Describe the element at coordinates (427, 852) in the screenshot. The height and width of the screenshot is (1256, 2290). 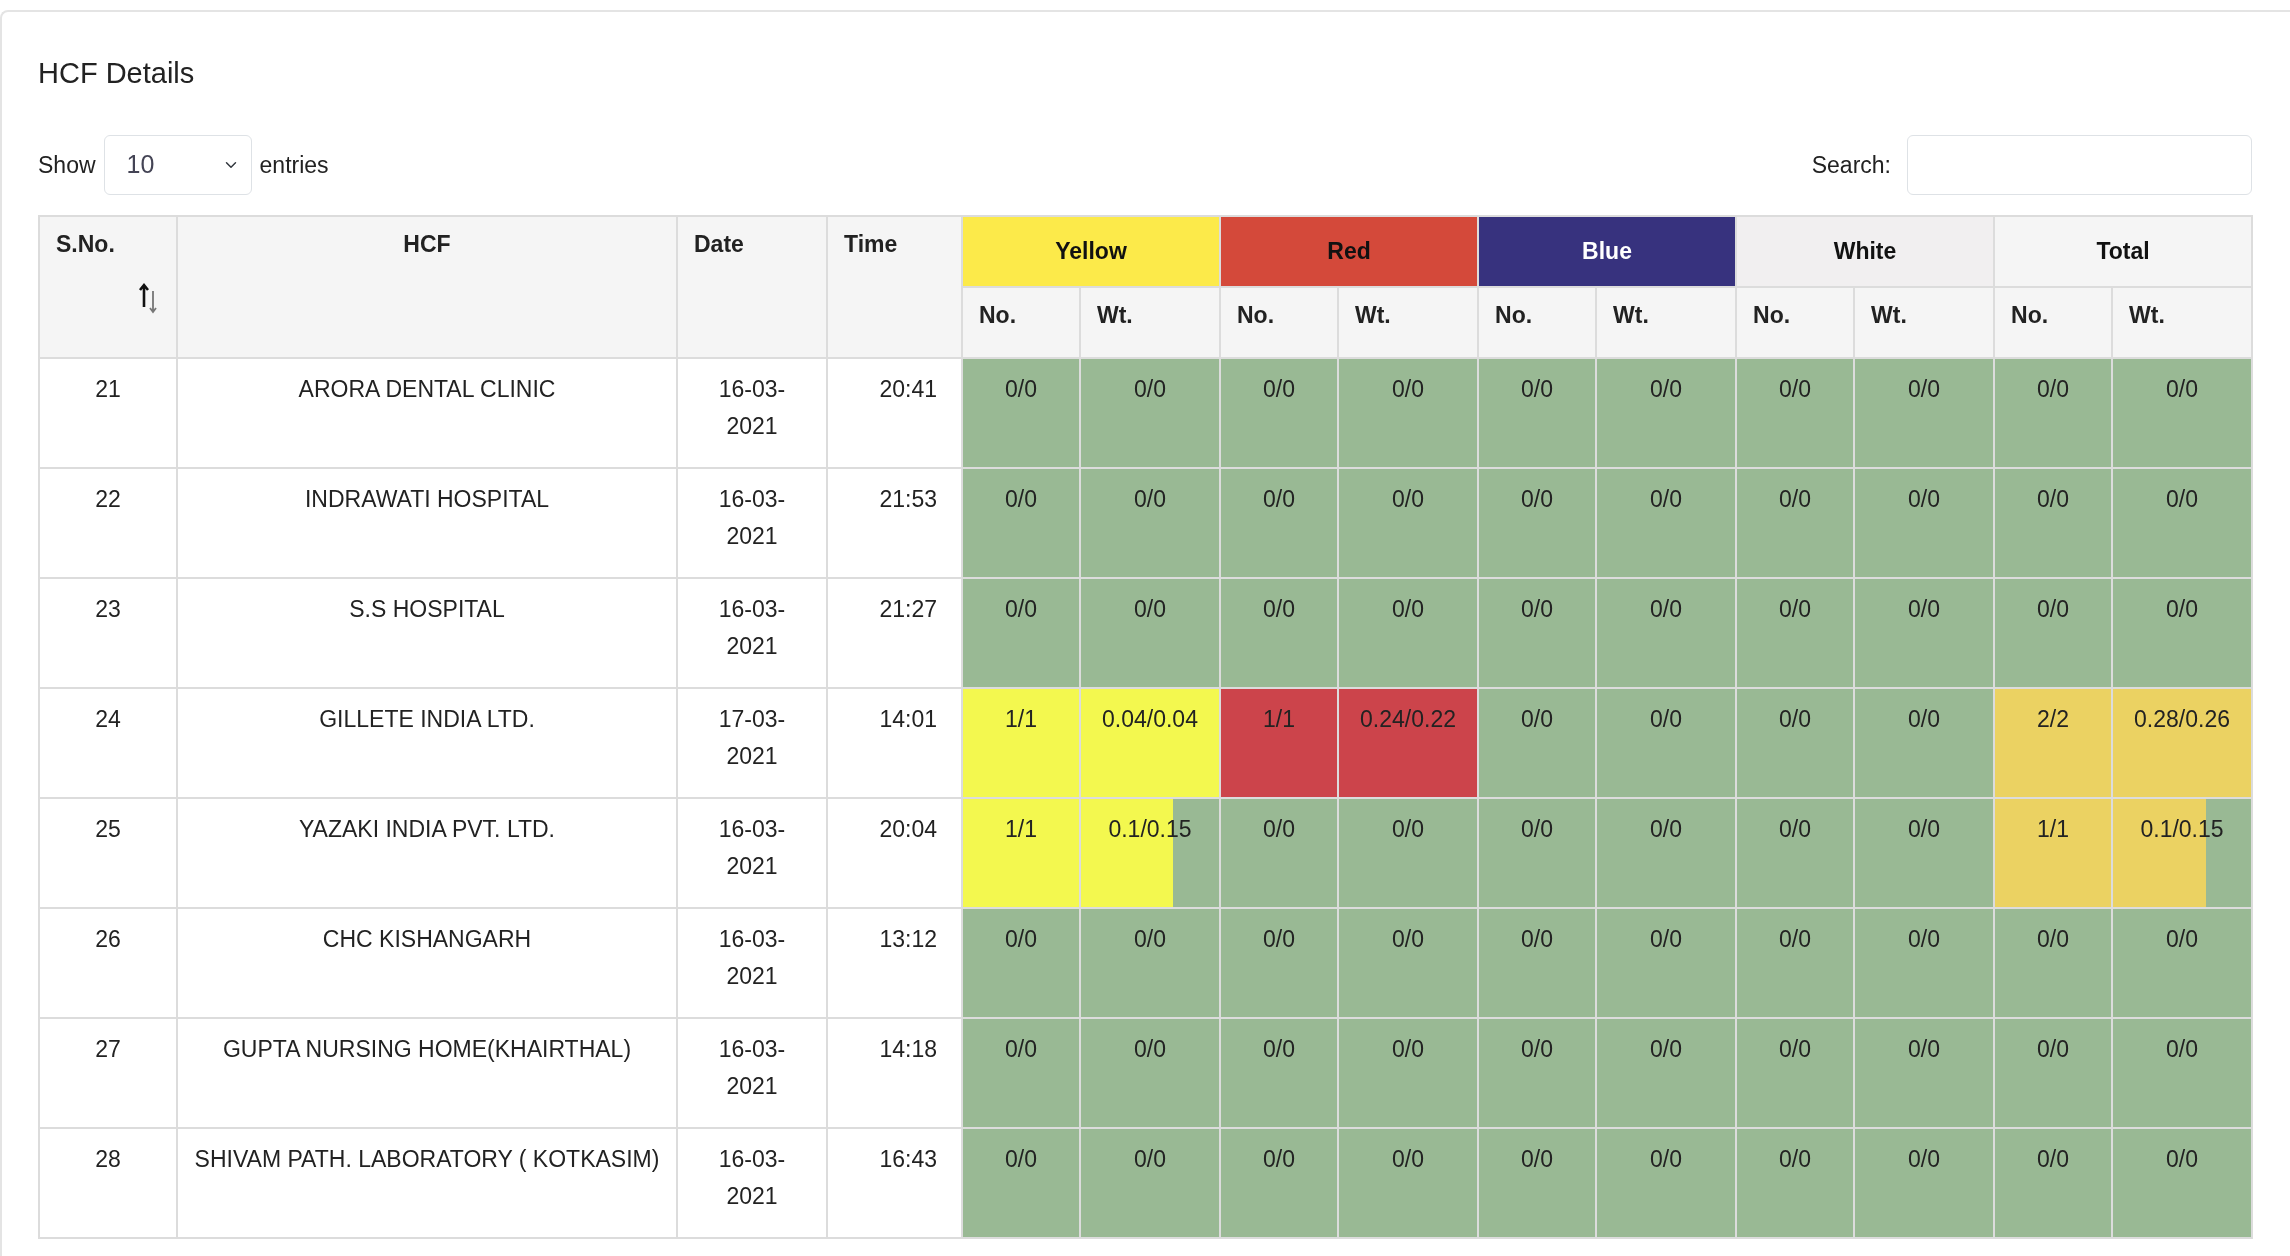
I see `table-cell: YAZAKI INDIA PVT. LTD.` at that location.